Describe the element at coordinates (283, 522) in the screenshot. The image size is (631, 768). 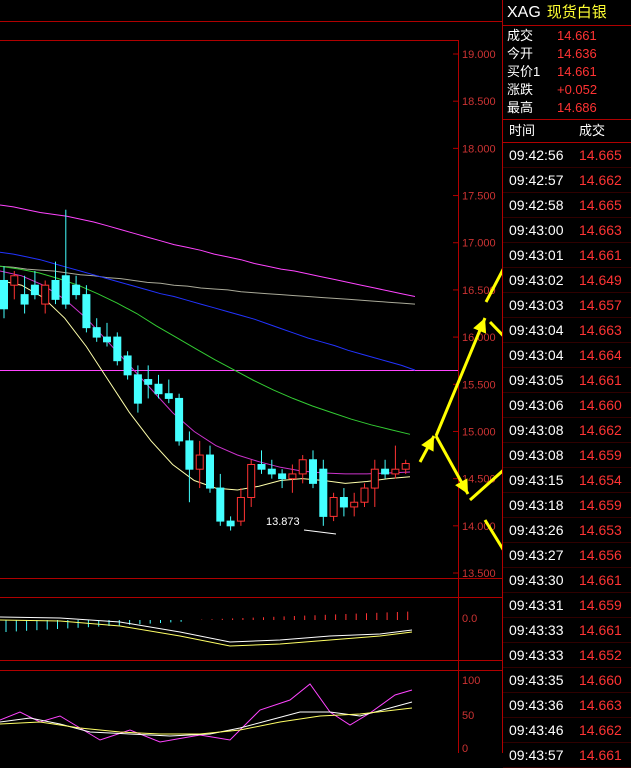
I see `svg-text: 13.873` at that location.